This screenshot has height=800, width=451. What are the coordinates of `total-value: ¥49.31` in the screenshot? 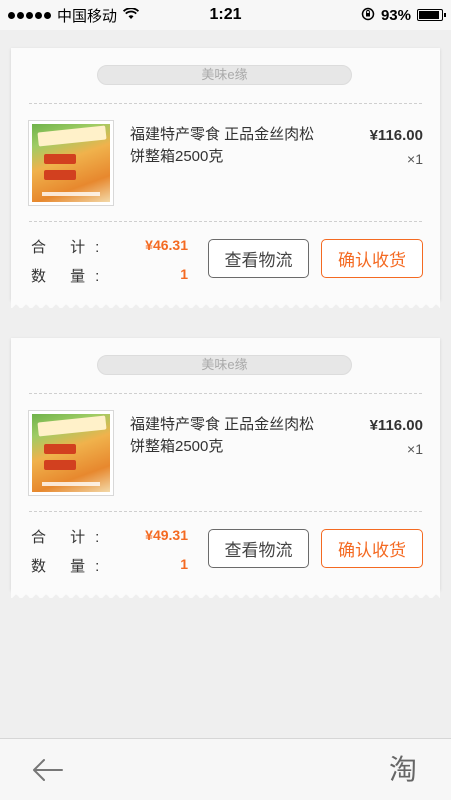 It's located at (166, 535).